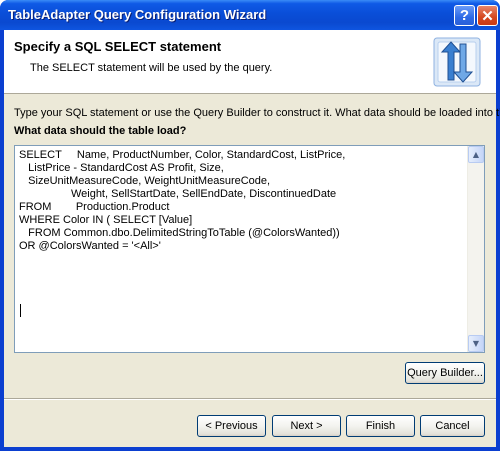 Image resolution: width=500 pixels, height=451 pixels. Describe the element at coordinates (457, 62) in the screenshot. I see `query-wizard-arrows-icon` at that location.